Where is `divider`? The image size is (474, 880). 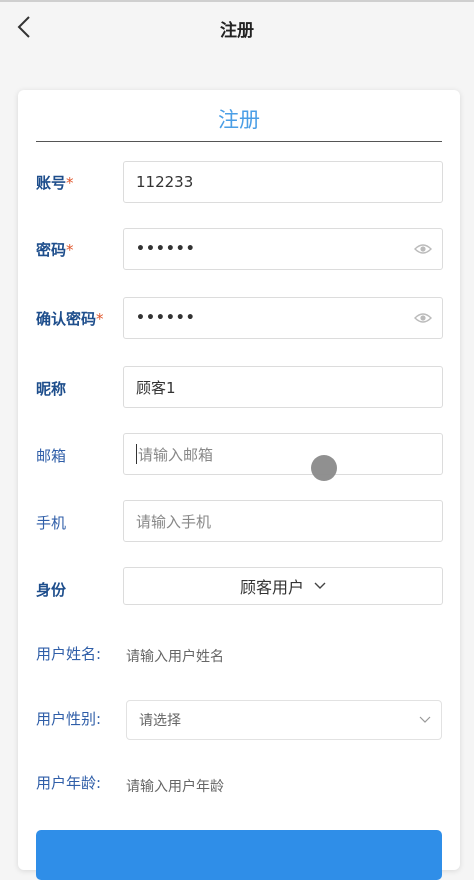
divider is located at coordinates (239, 141).